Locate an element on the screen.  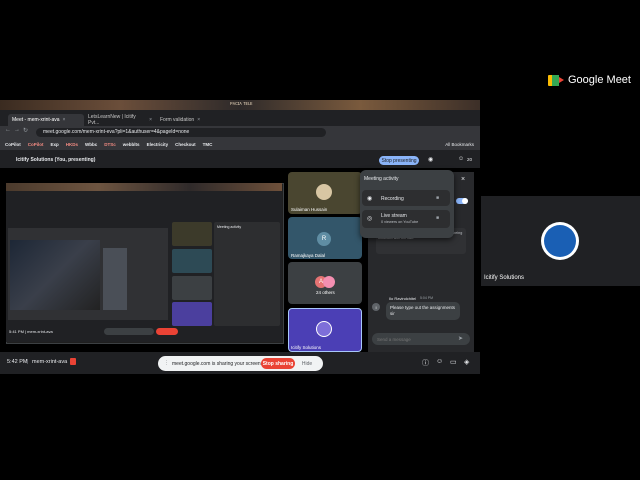
bookmark-item: TMC is located at coordinates (208, 144).